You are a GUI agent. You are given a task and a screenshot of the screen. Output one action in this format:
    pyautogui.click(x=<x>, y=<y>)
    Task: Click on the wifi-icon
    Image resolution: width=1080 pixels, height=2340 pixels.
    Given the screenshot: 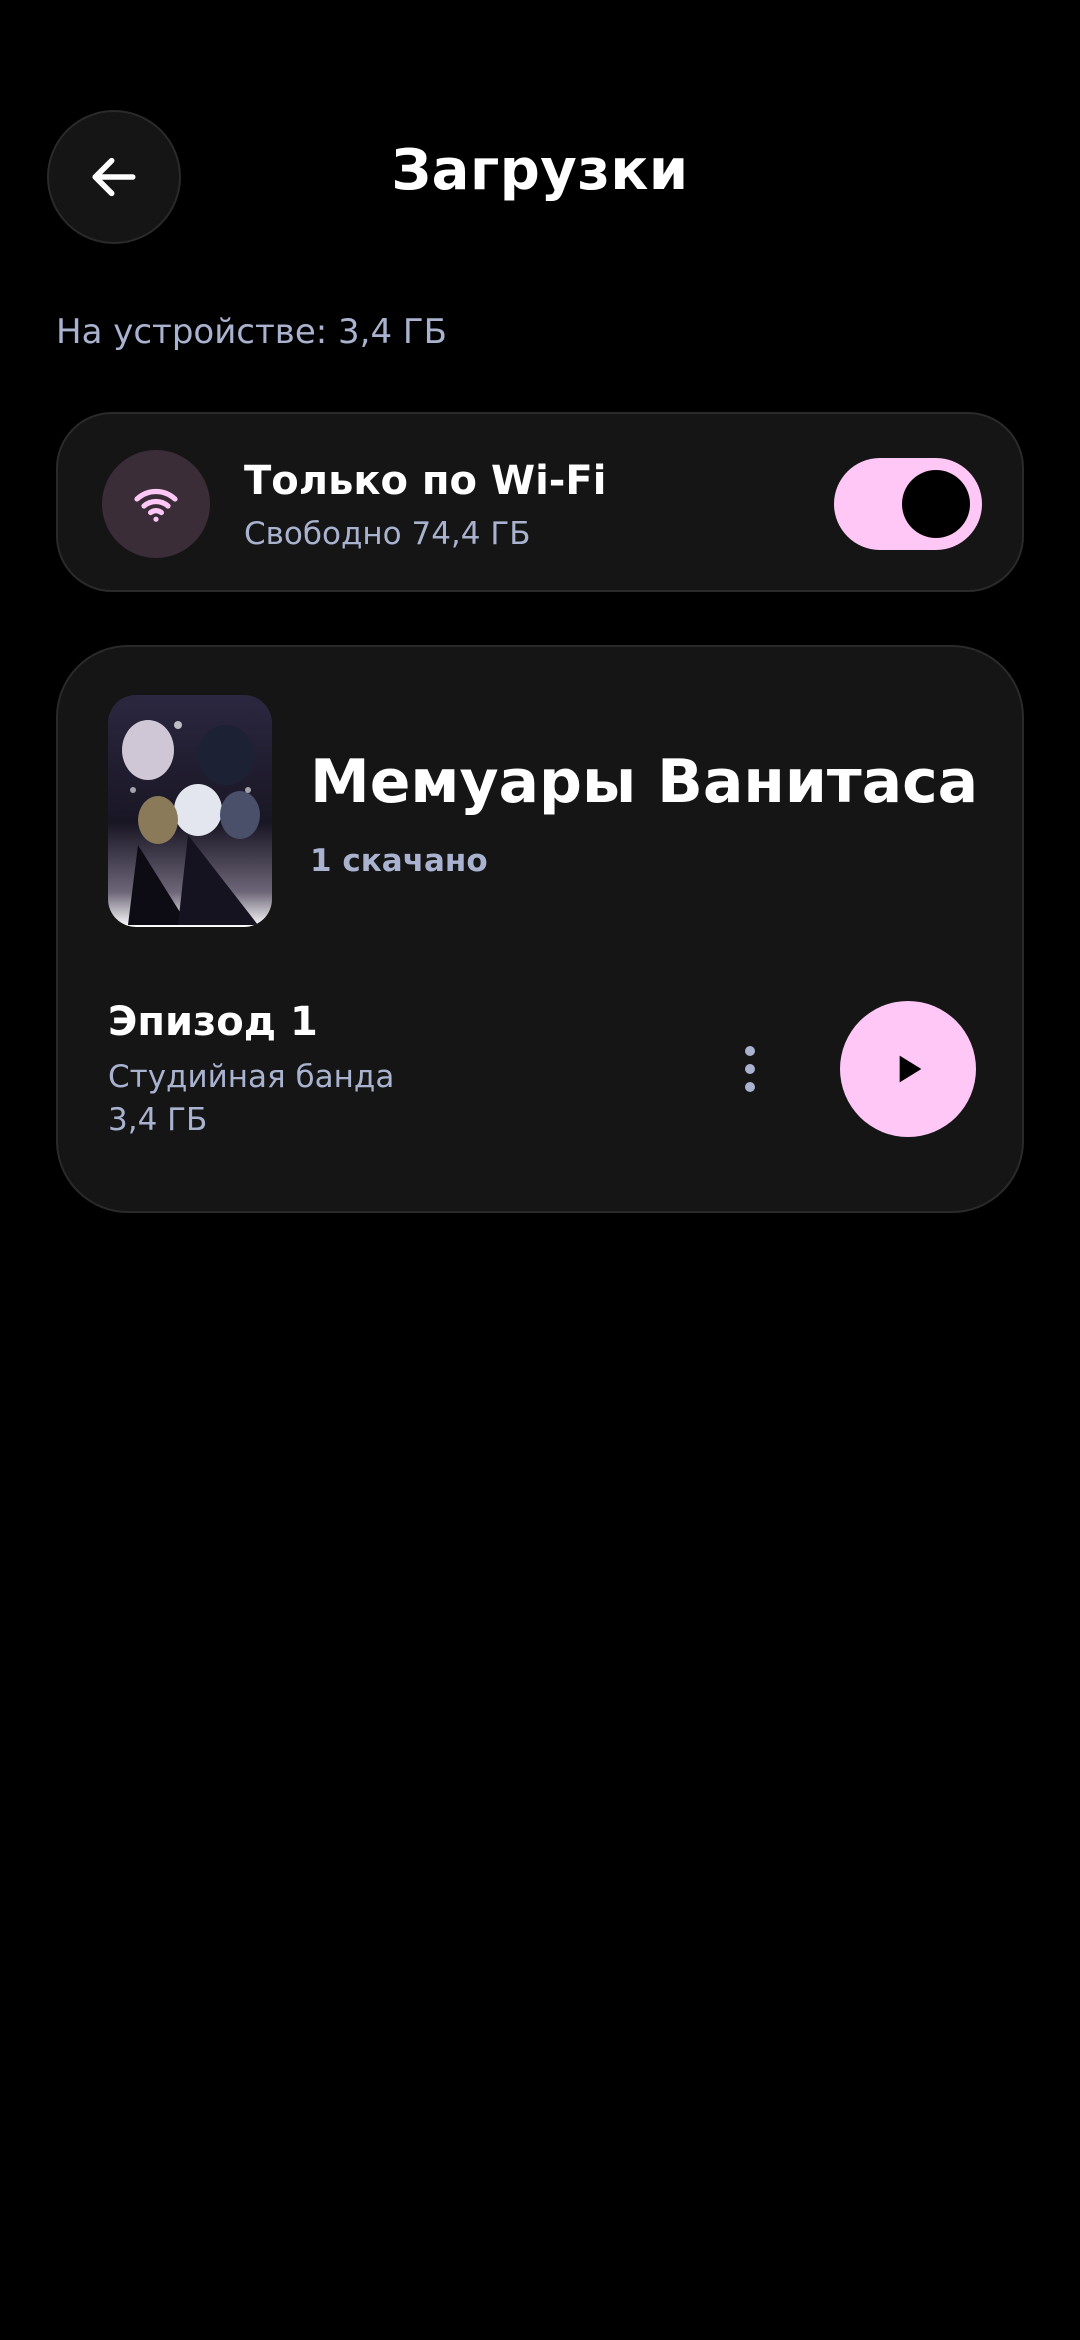 What is the action you would take?
    pyautogui.click(x=156, y=505)
    